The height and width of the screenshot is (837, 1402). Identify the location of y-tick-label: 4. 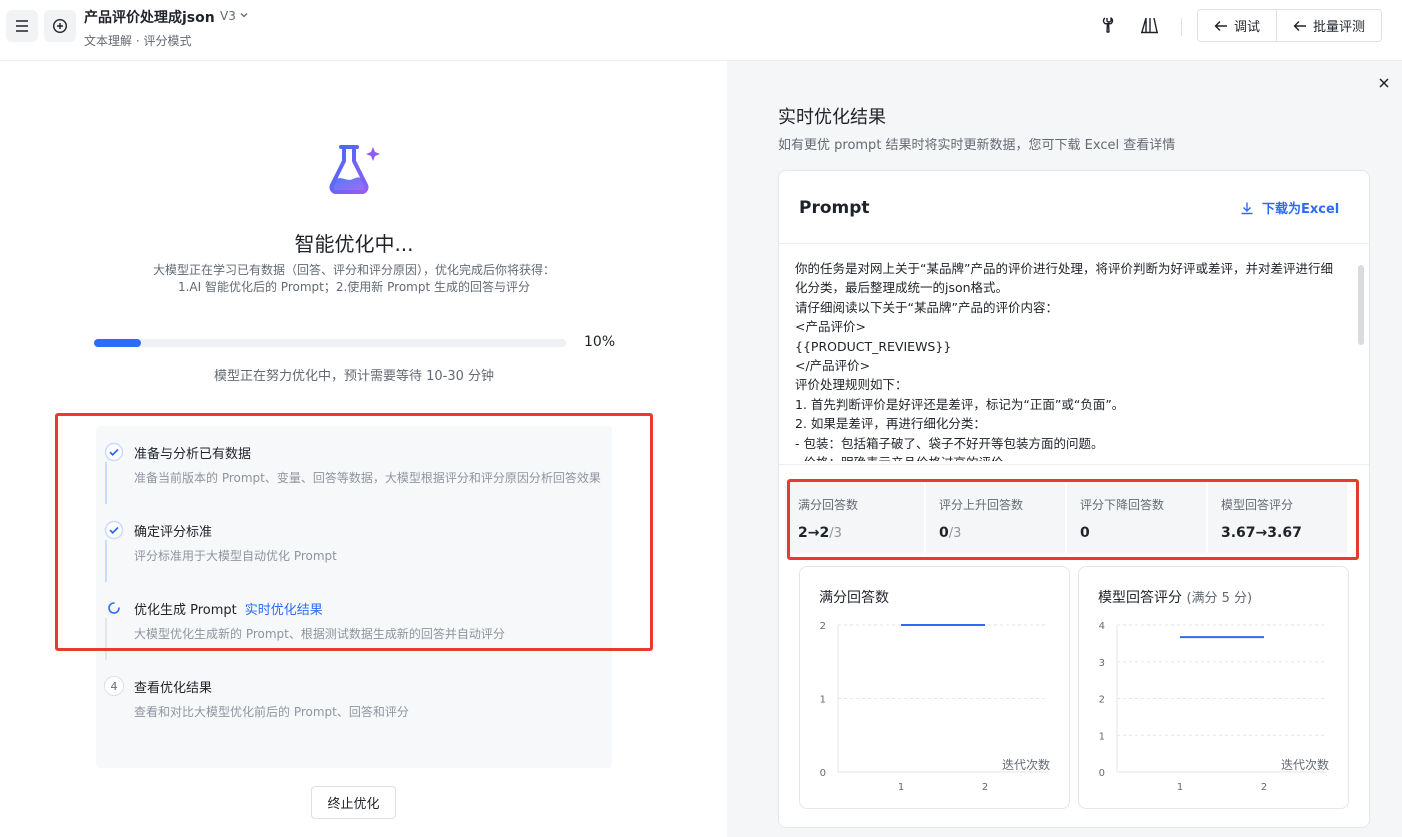
(1102, 626).